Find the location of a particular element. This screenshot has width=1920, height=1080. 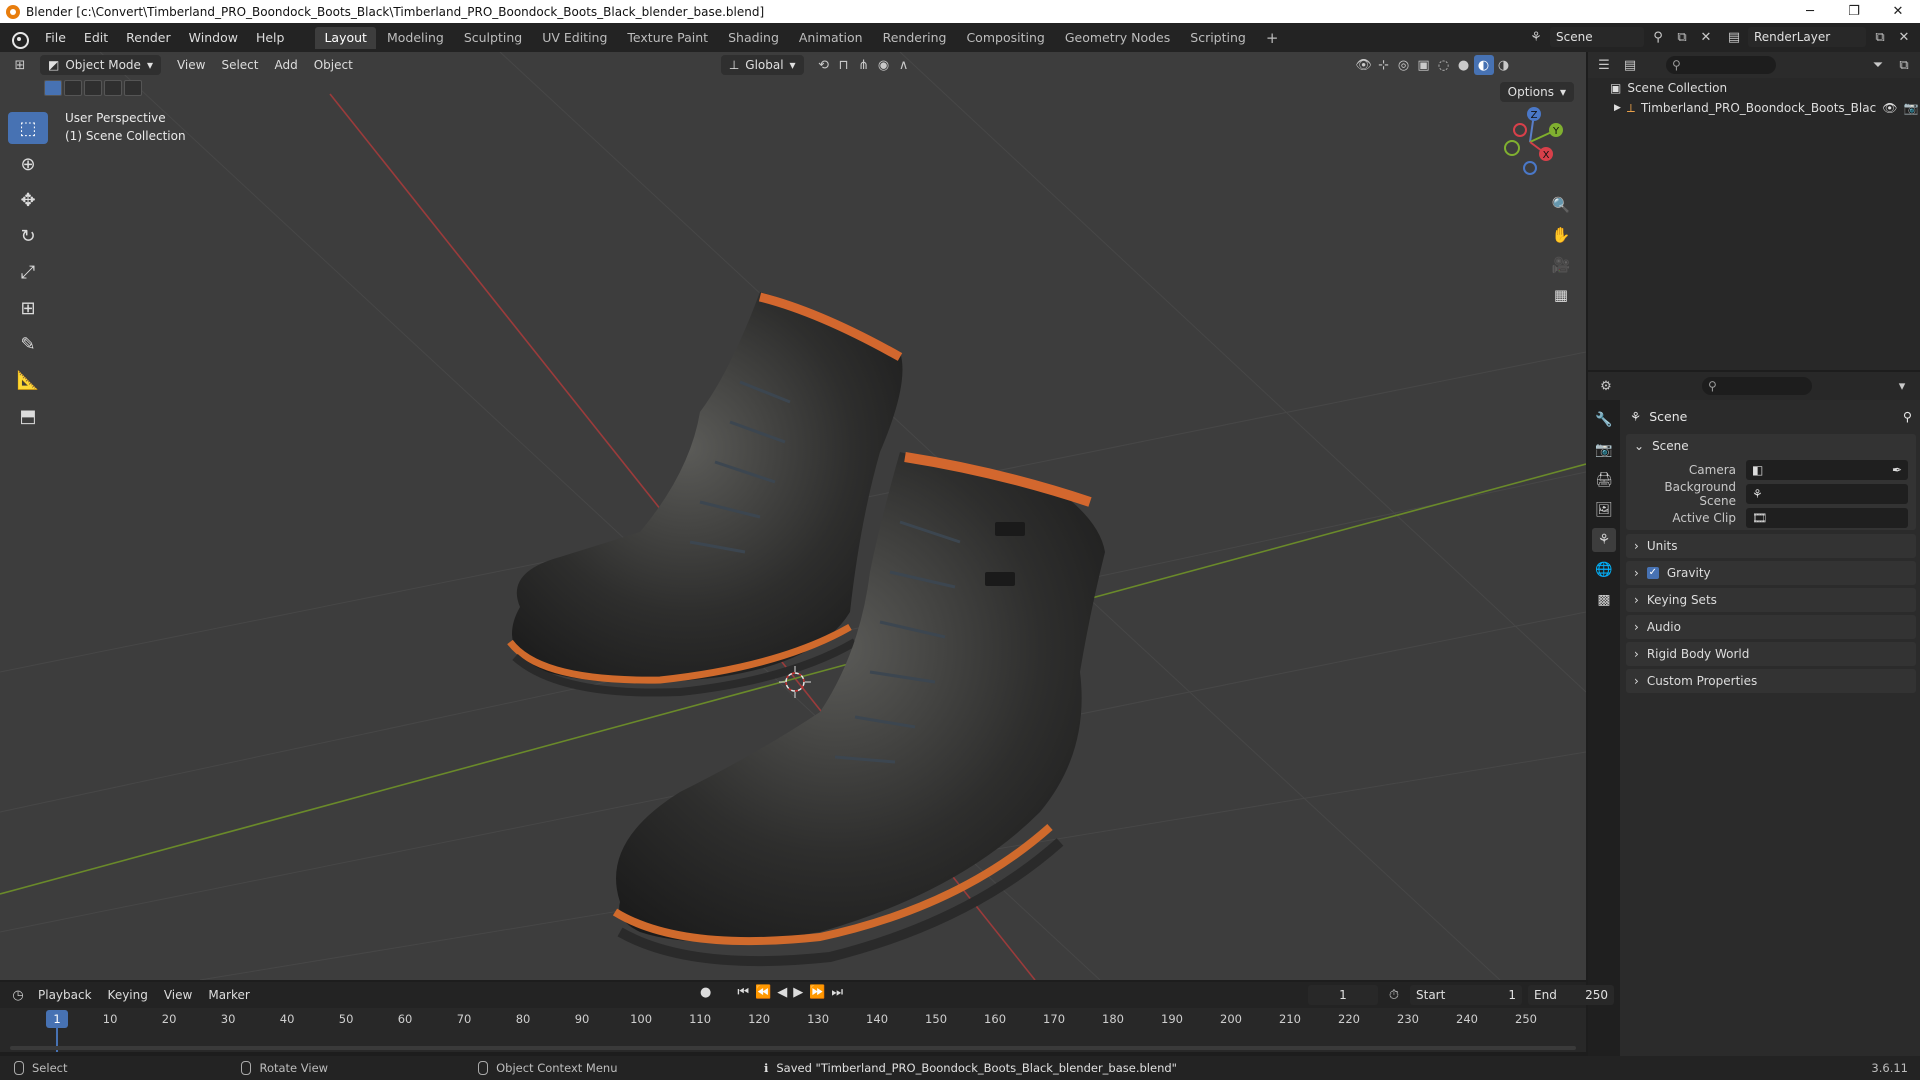

outliner-search-input: ⚲ is located at coordinates (1721, 65).